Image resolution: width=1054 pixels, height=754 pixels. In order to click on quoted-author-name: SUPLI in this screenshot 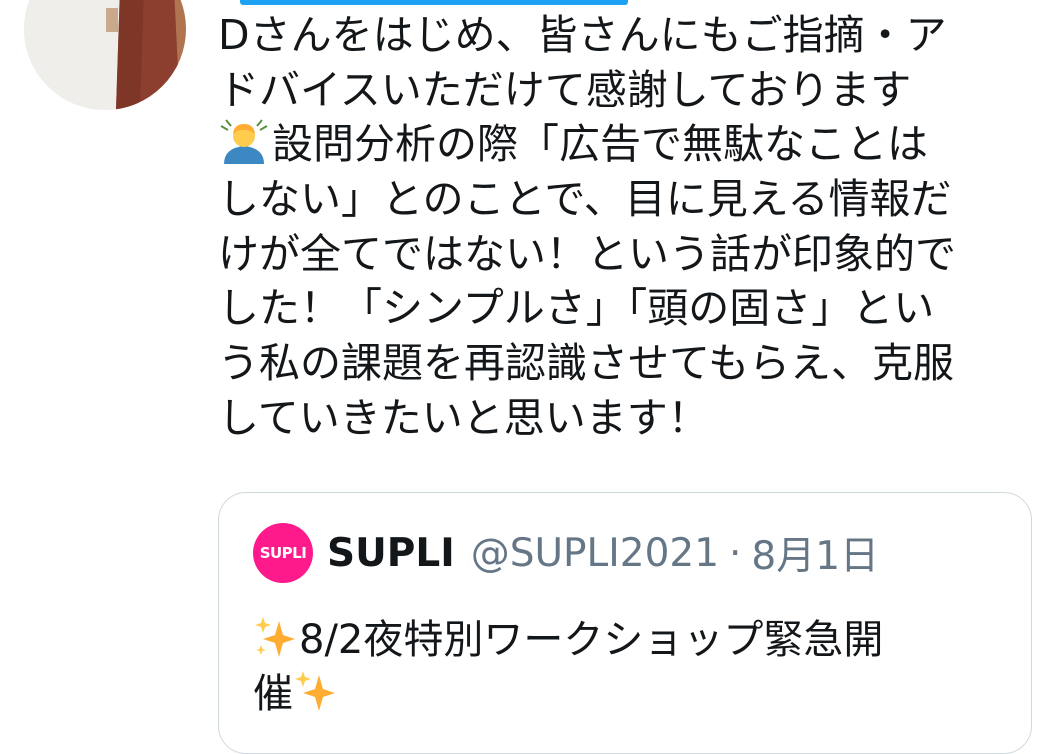, I will do `click(391, 553)`.